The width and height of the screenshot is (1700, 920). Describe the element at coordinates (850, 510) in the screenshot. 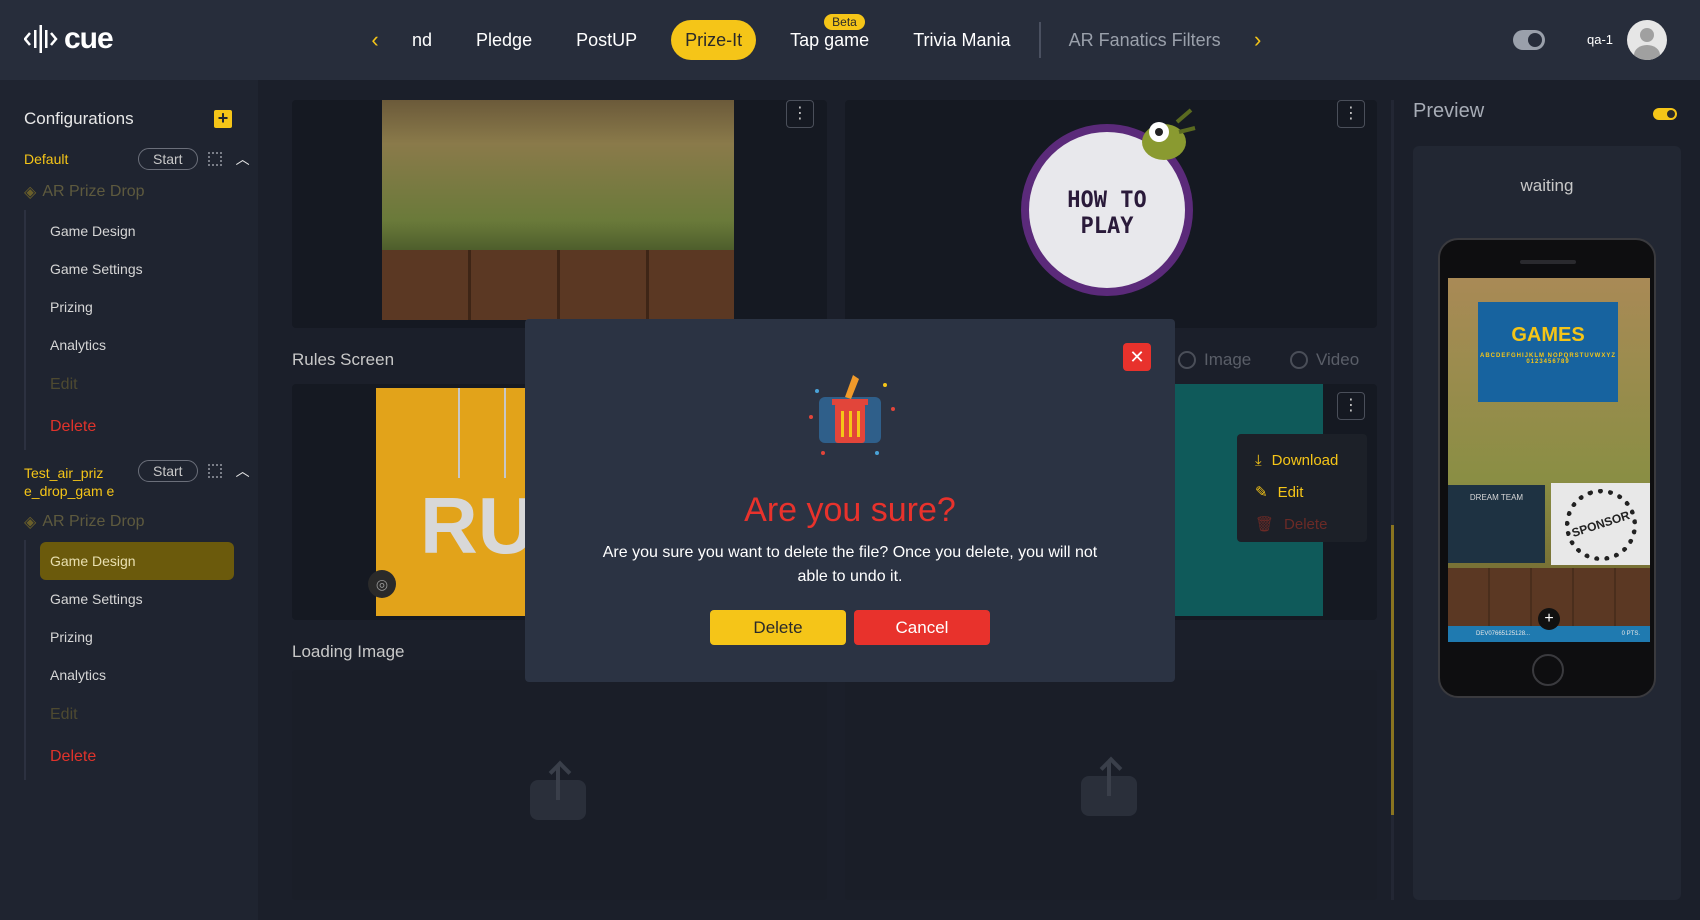

I see `modal-title: Are you sure?` at that location.